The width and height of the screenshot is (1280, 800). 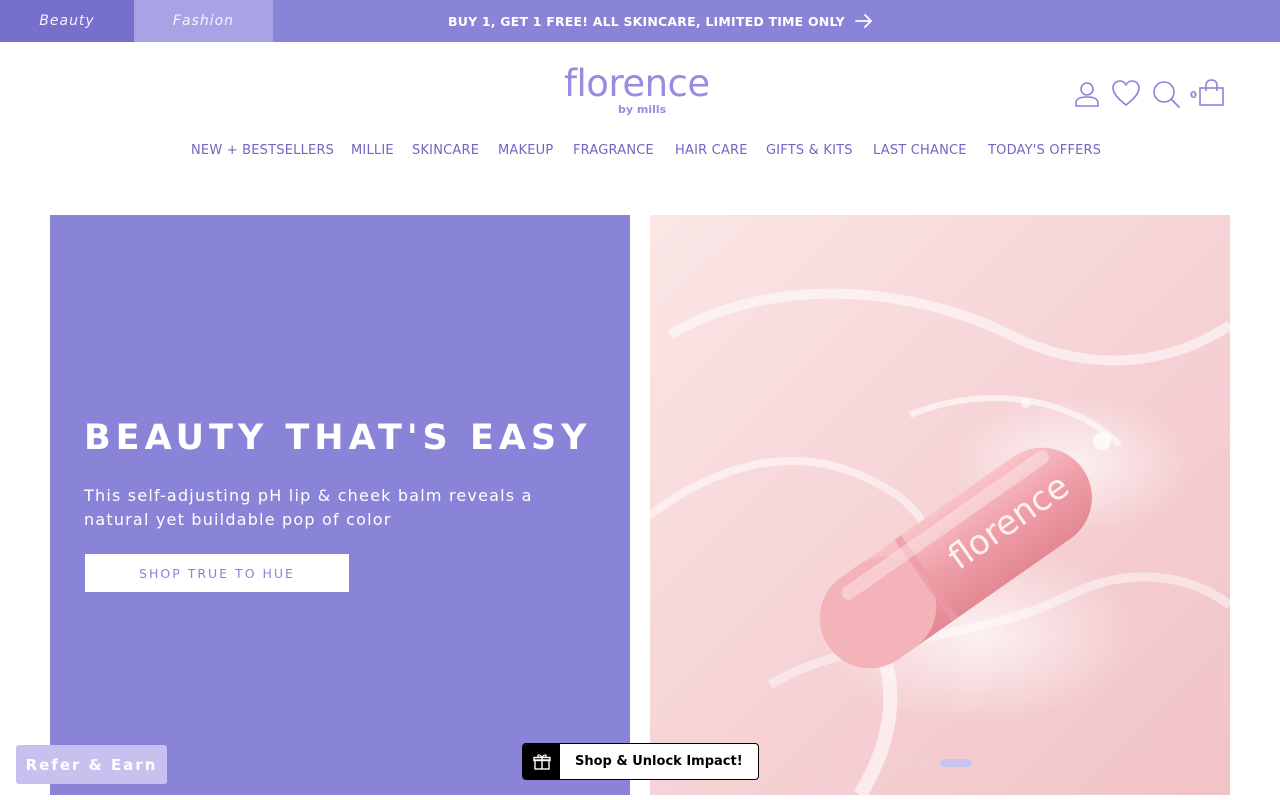 I want to click on cart-bag-icon, so click(x=1212, y=94).